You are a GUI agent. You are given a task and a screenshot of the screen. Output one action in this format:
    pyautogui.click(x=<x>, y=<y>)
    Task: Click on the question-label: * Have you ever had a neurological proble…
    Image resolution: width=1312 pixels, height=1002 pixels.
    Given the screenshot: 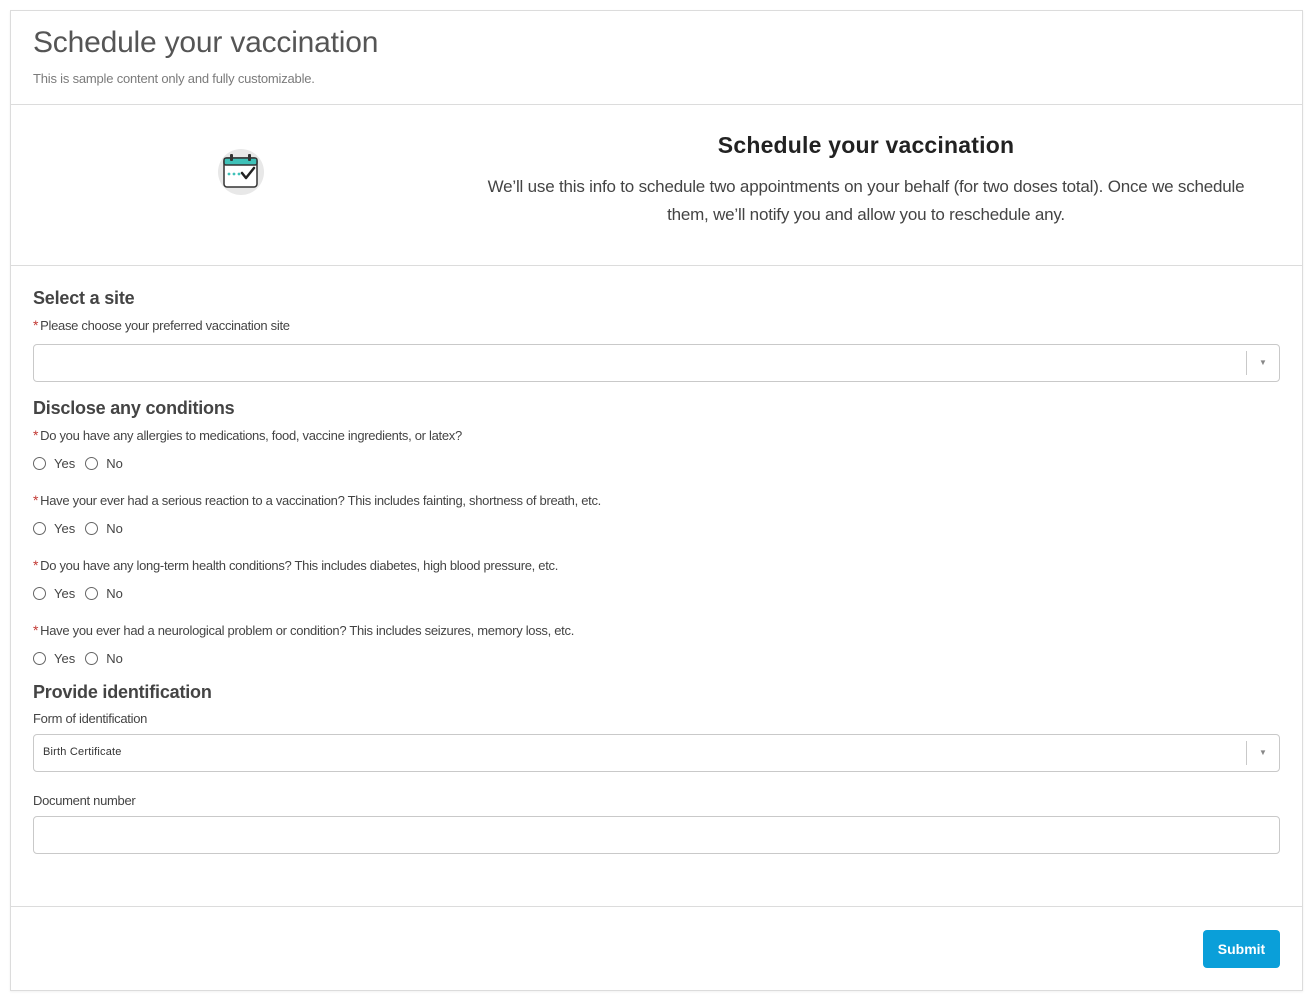 What is the action you would take?
    pyautogui.click(x=304, y=630)
    